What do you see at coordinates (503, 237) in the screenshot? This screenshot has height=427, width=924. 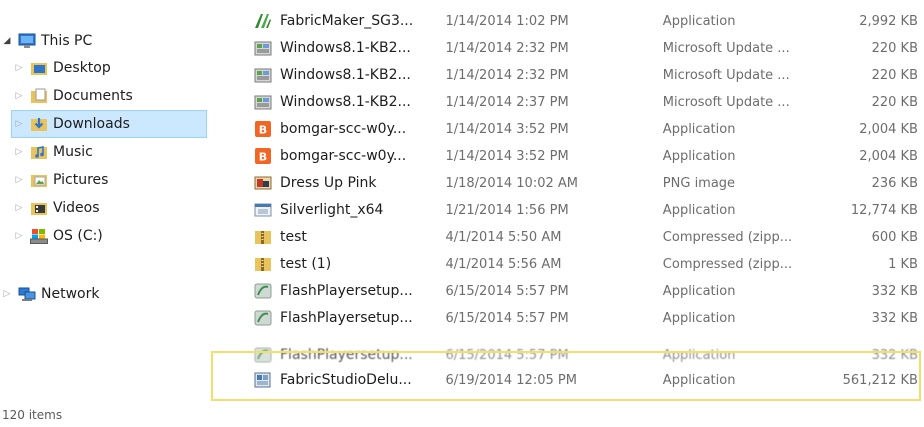 I see `file-date: 4/1/2014 5:50 AM` at bounding box center [503, 237].